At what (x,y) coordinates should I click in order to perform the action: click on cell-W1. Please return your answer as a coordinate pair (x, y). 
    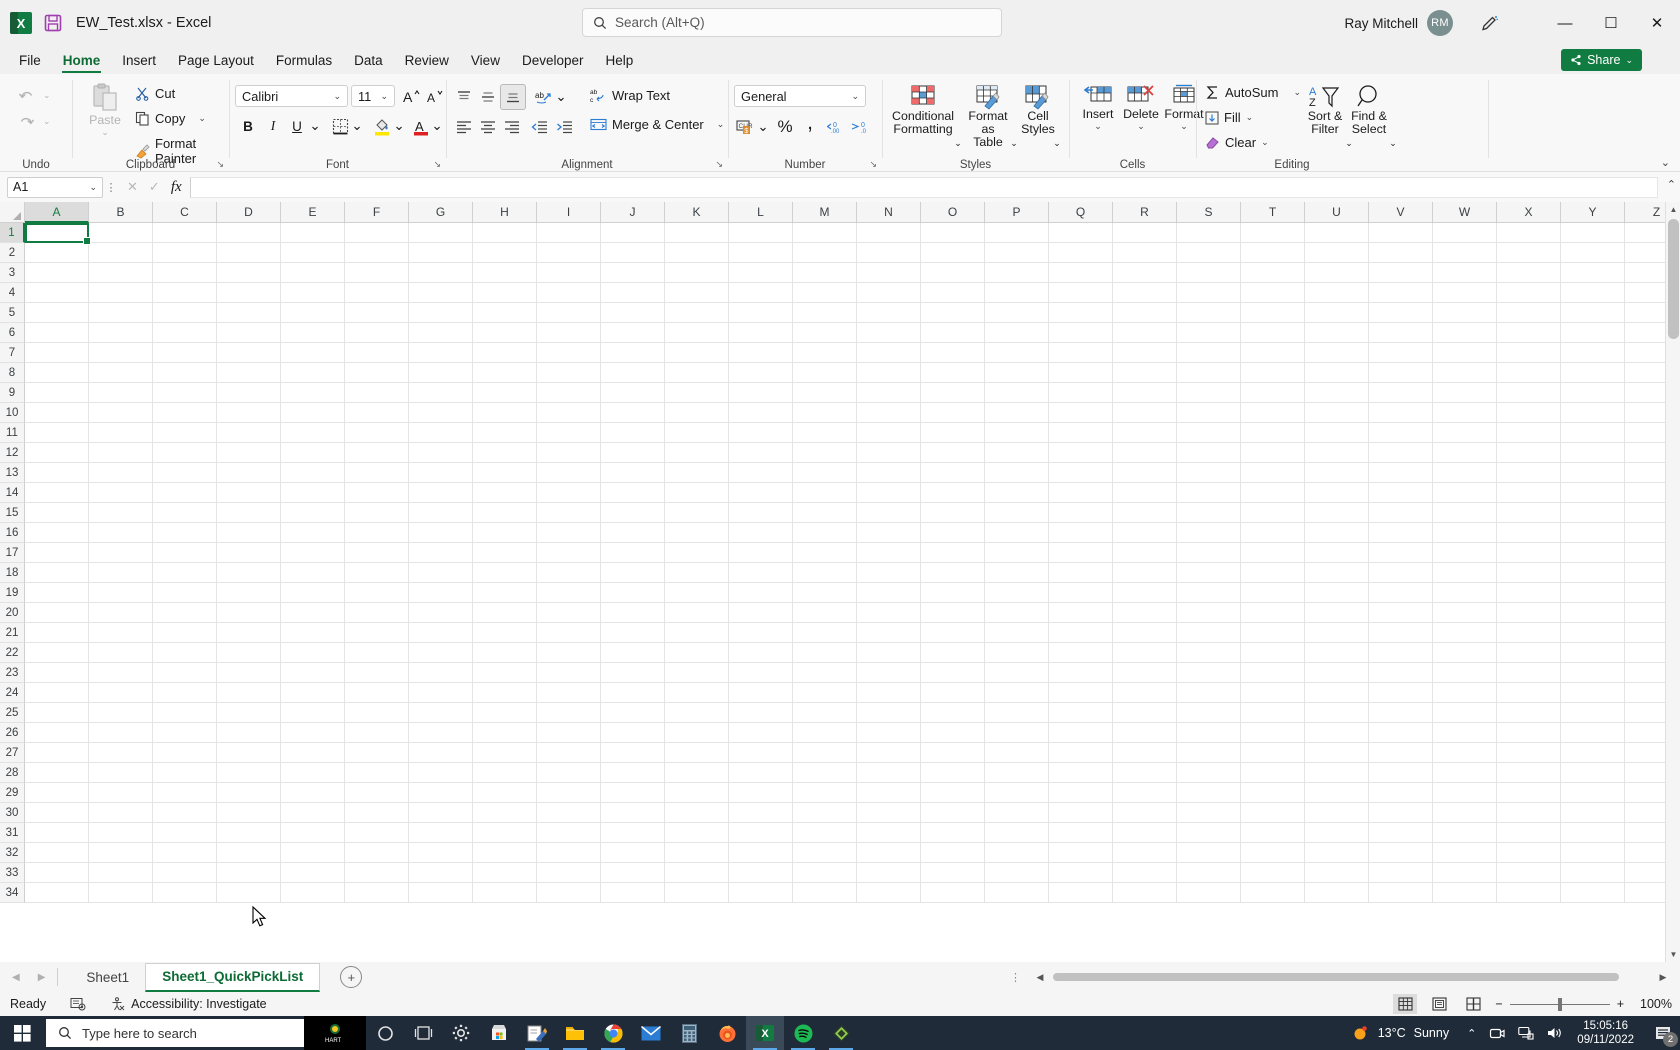
    Looking at the image, I should click on (1465, 233).